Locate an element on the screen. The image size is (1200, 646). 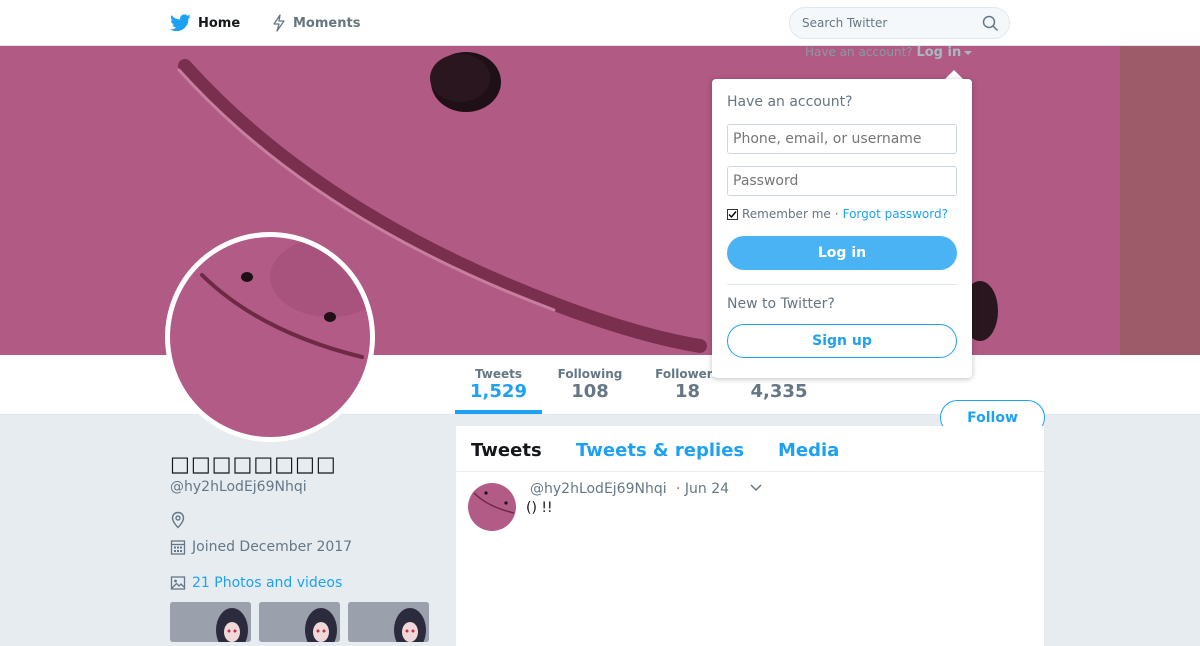
signup-button: Sign up is located at coordinates (842, 341).